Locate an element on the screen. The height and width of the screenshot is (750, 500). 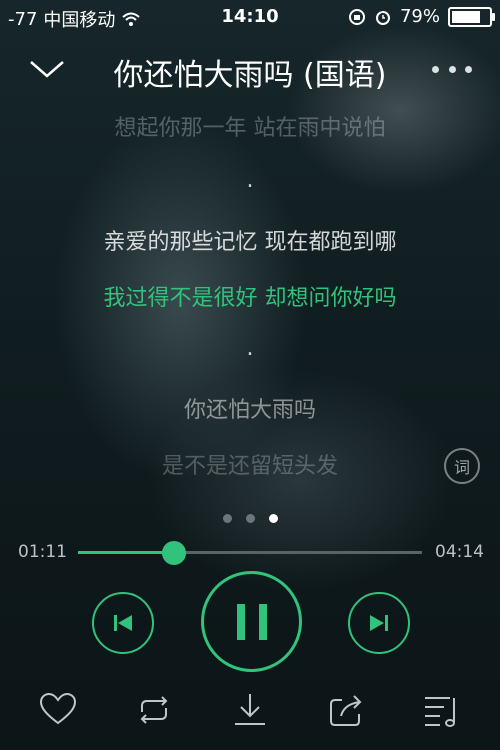
lyric-line: 亲爱的那些记忆 现在都跑到哪 is located at coordinates (250, 242).